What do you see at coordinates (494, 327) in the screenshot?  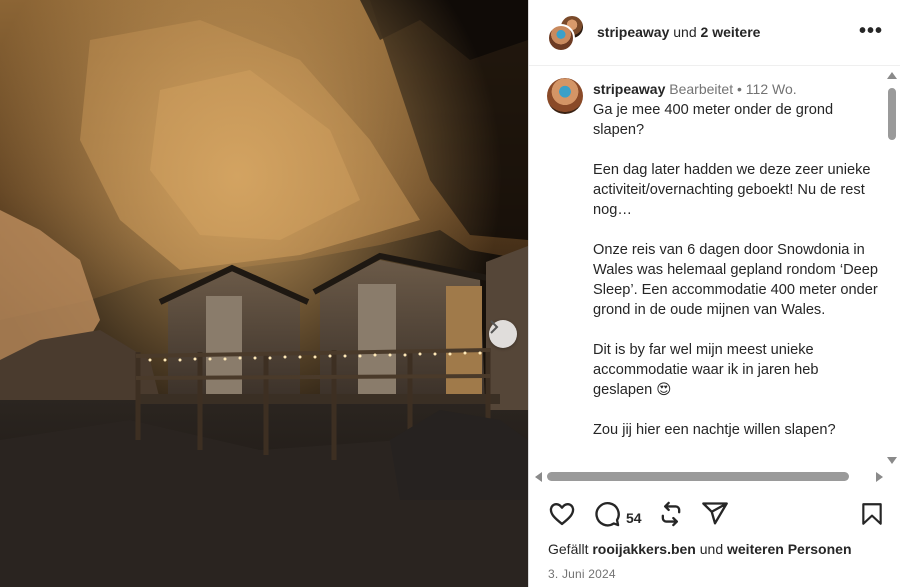 I see `chevron-right-icon` at bounding box center [494, 327].